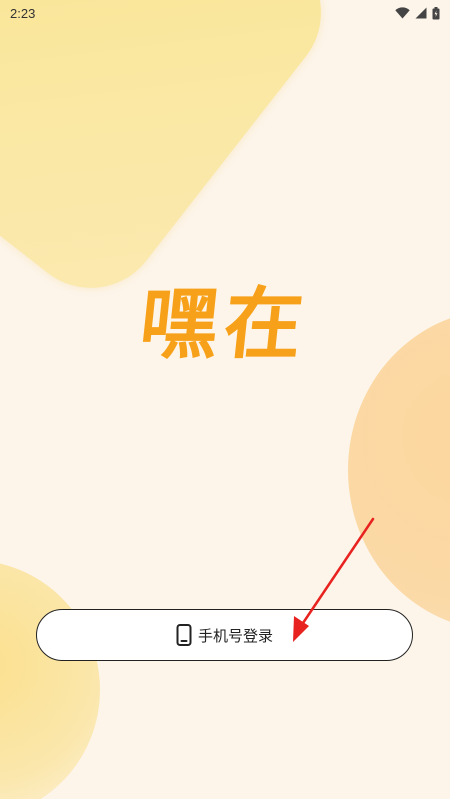 This screenshot has width=450, height=799. What do you see at coordinates (436, 12) in the screenshot?
I see `battery-icon` at bounding box center [436, 12].